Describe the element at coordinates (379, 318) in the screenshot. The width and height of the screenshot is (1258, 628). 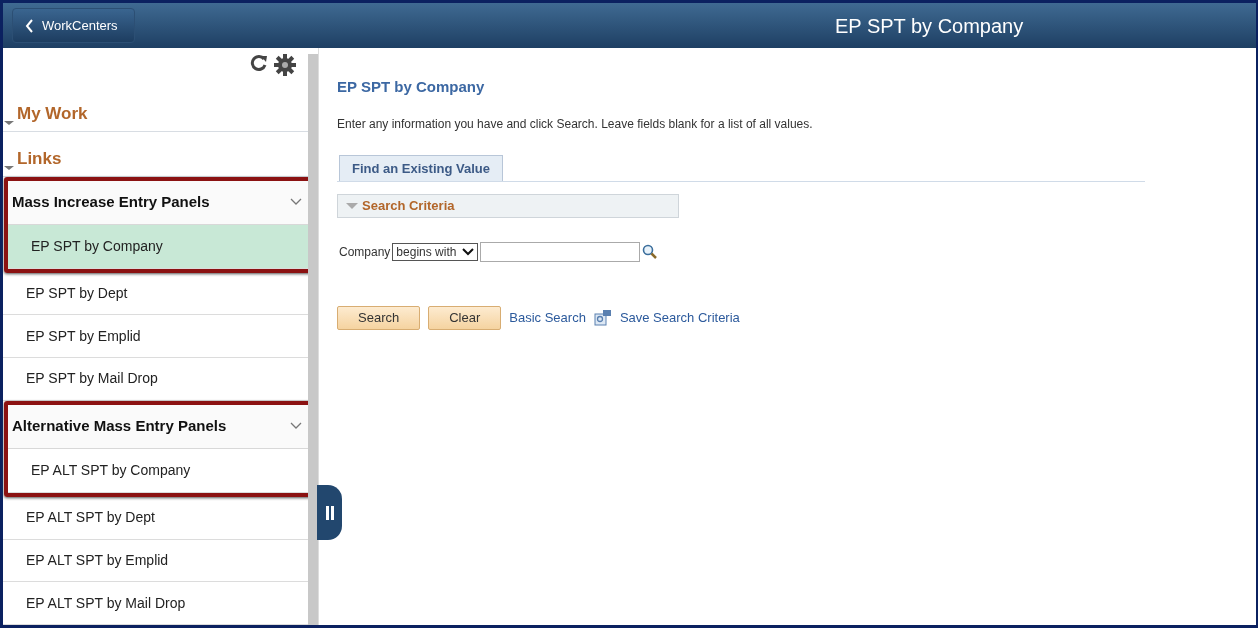
I see `action-button: Search` at that location.